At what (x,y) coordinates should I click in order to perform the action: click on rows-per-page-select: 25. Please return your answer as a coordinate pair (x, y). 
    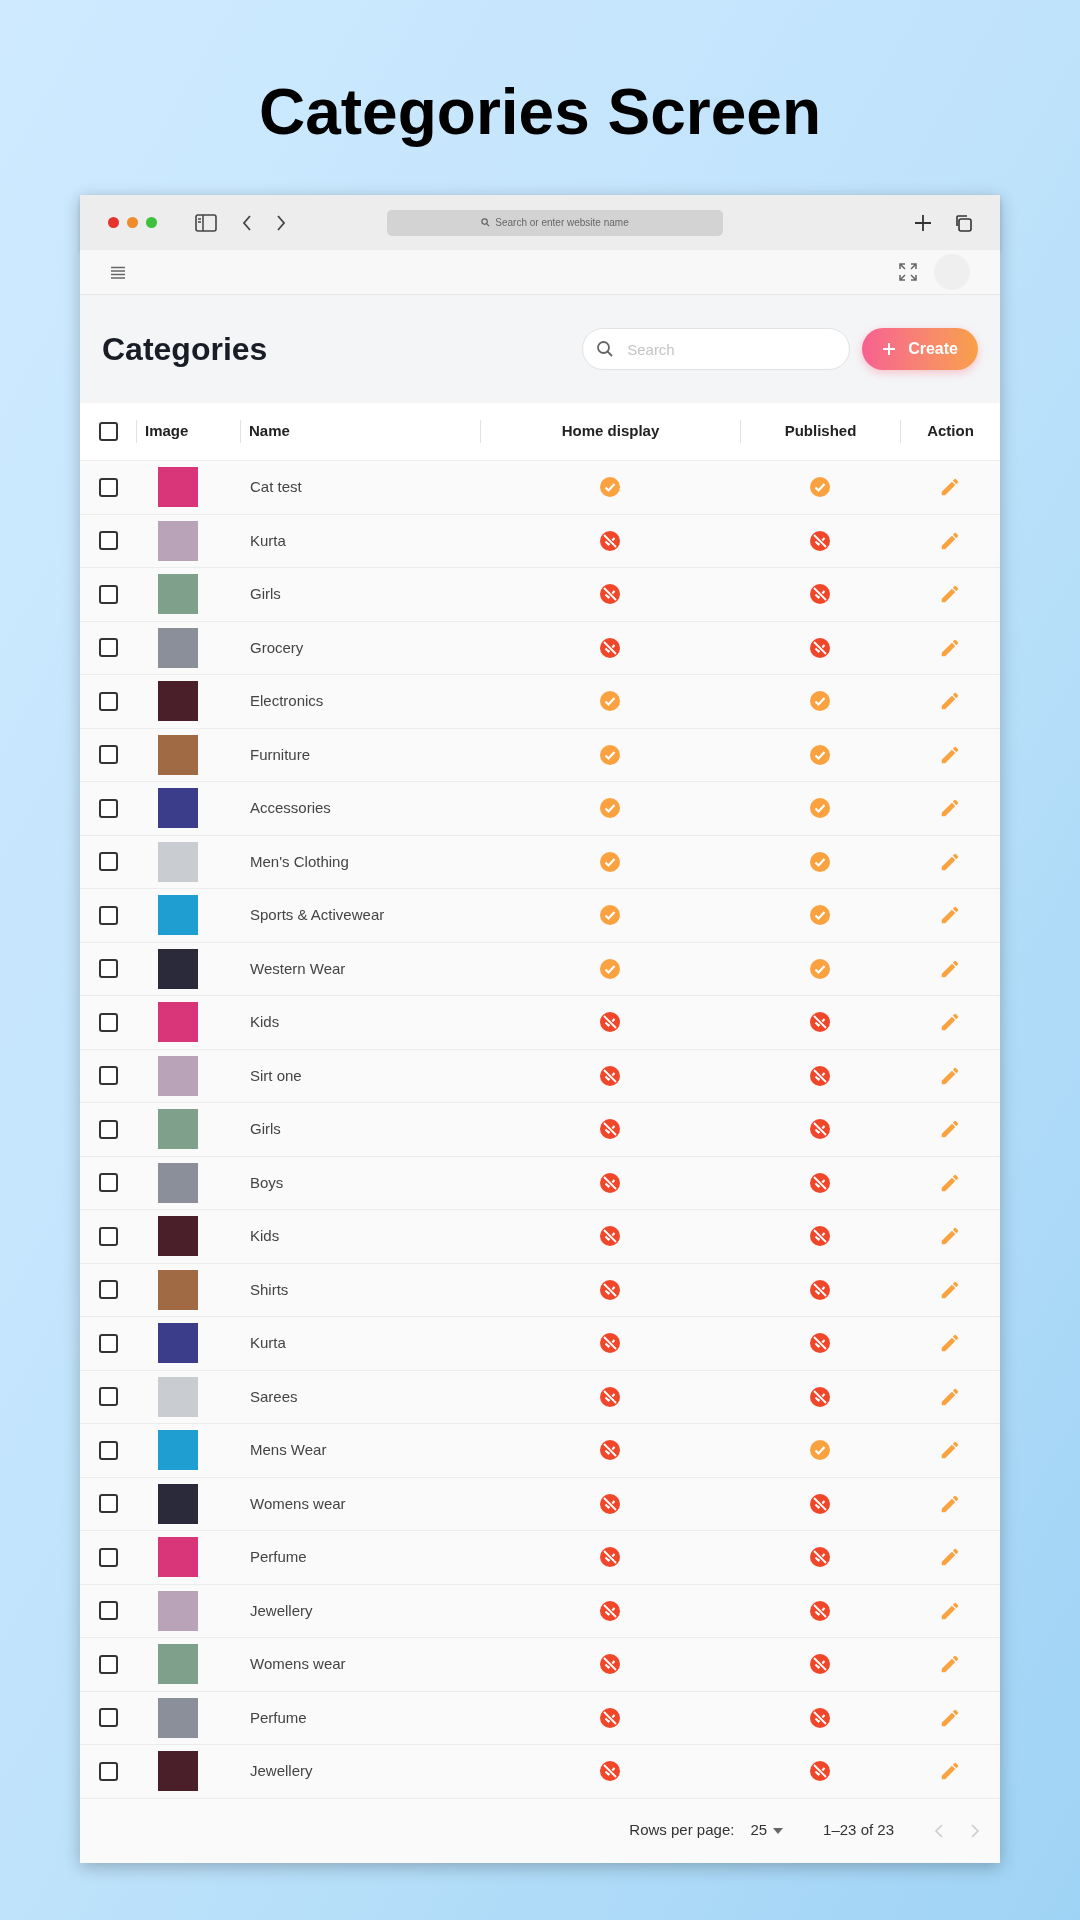
    Looking at the image, I should click on (767, 1830).